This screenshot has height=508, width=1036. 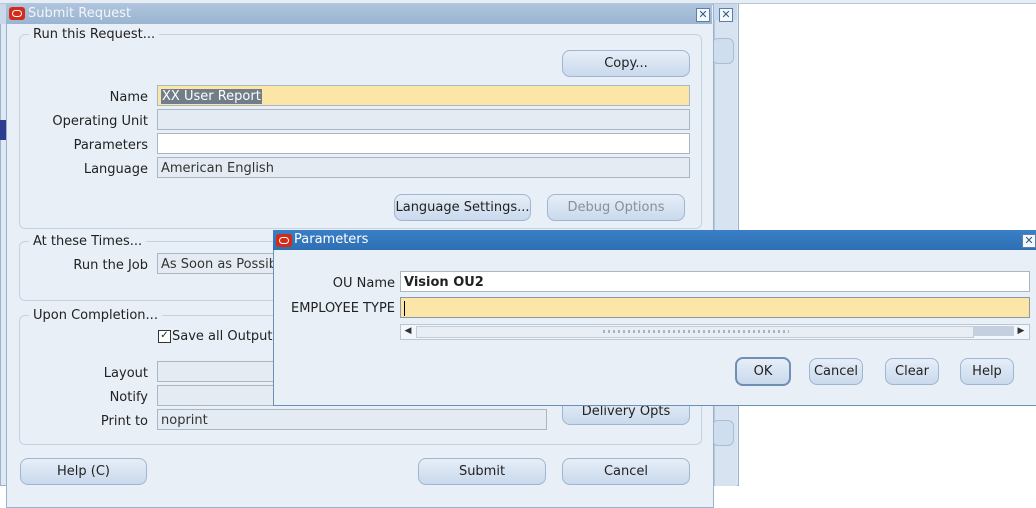 What do you see at coordinates (363, 283) in the screenshot?
I see `ou-name-label: OU Name` at bounding box center [363, 283].